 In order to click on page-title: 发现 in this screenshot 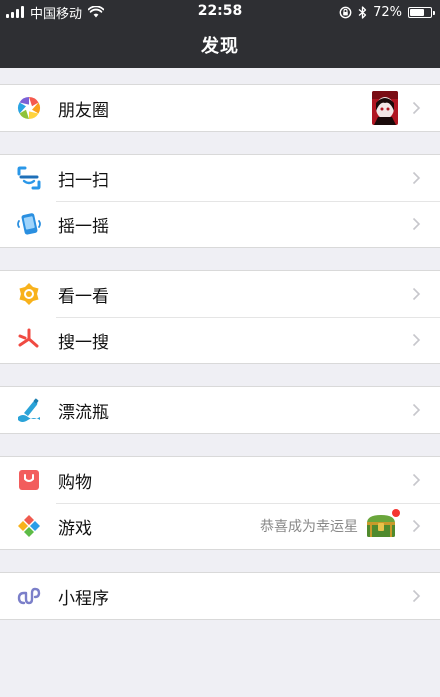, I will do `click(220, 46)`.